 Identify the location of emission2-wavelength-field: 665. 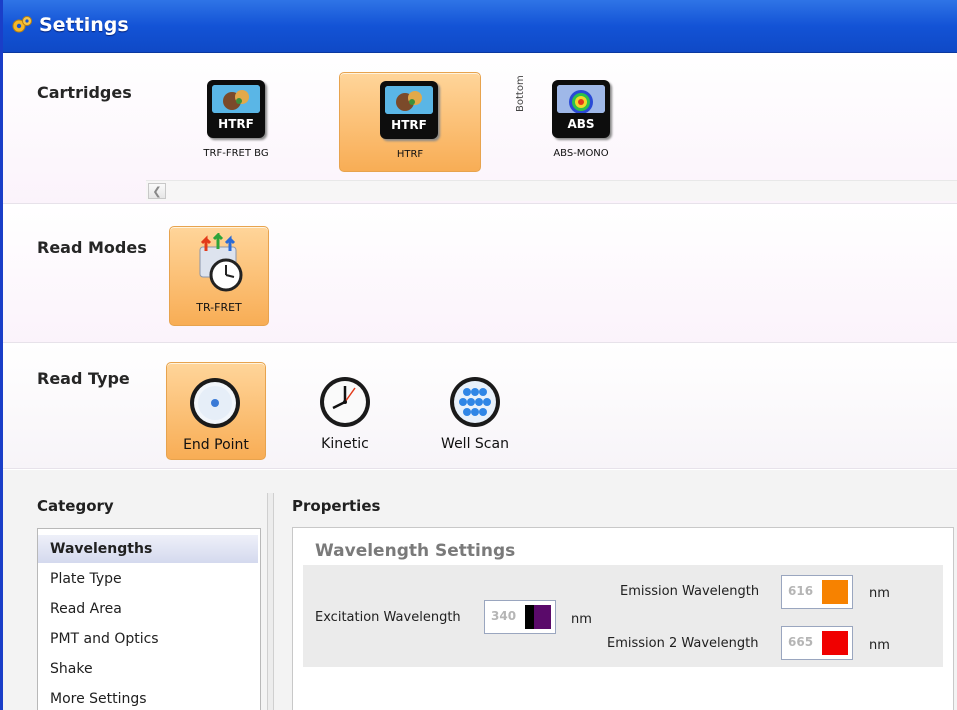
(817, 643).